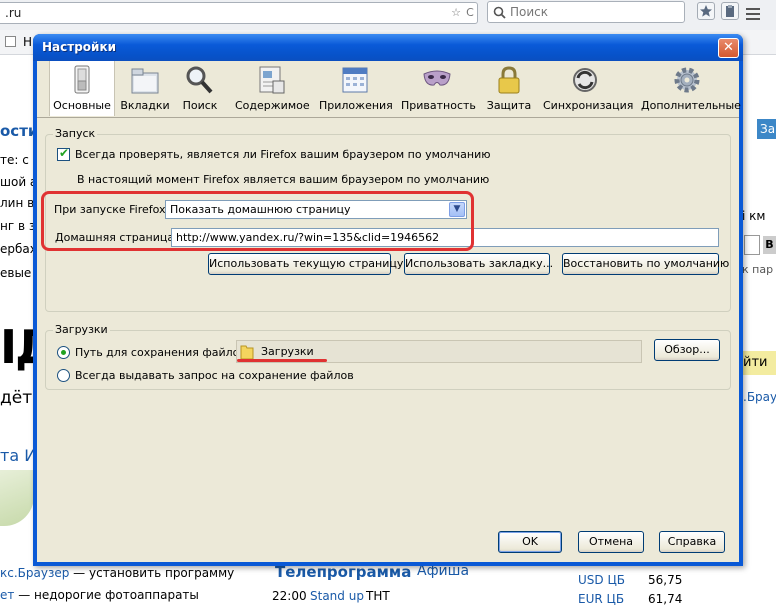 The height and width of the screenshot is (606, 776). Describe the element at coordinates (438, 105) in the screenshot. I see `tab-label: Приватность` at that location.